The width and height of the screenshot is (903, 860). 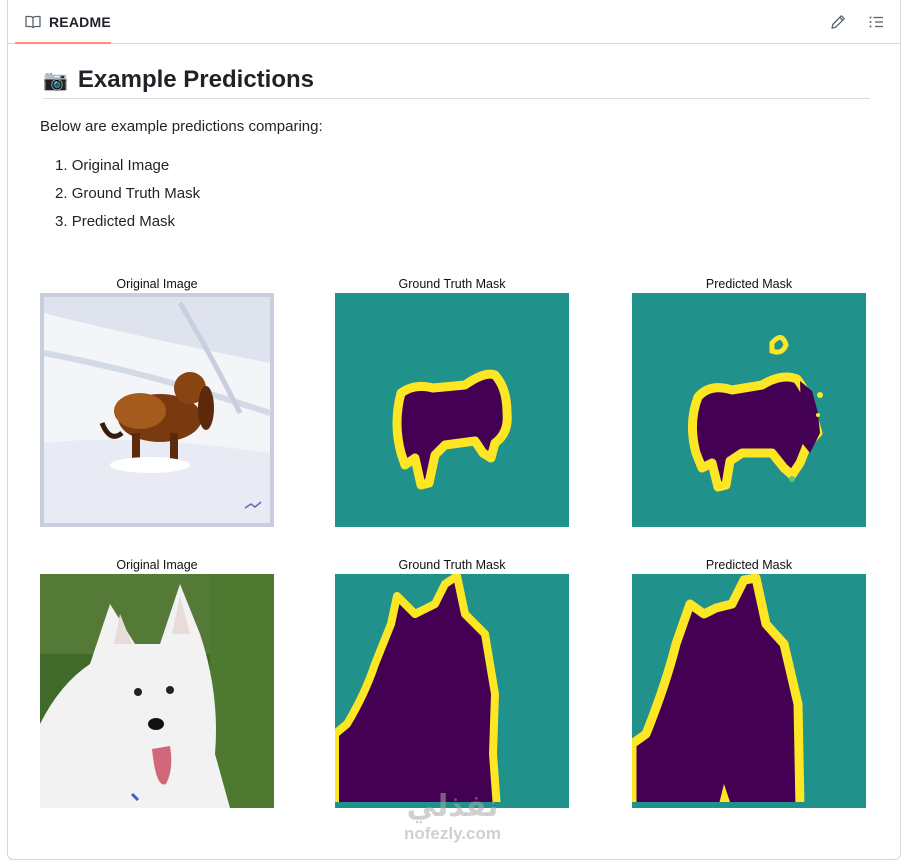 What do you see at coordinates (452, 833) in the screenshot?
I see `watermark-text: nofezly.com` at bounding box center [452, 833].